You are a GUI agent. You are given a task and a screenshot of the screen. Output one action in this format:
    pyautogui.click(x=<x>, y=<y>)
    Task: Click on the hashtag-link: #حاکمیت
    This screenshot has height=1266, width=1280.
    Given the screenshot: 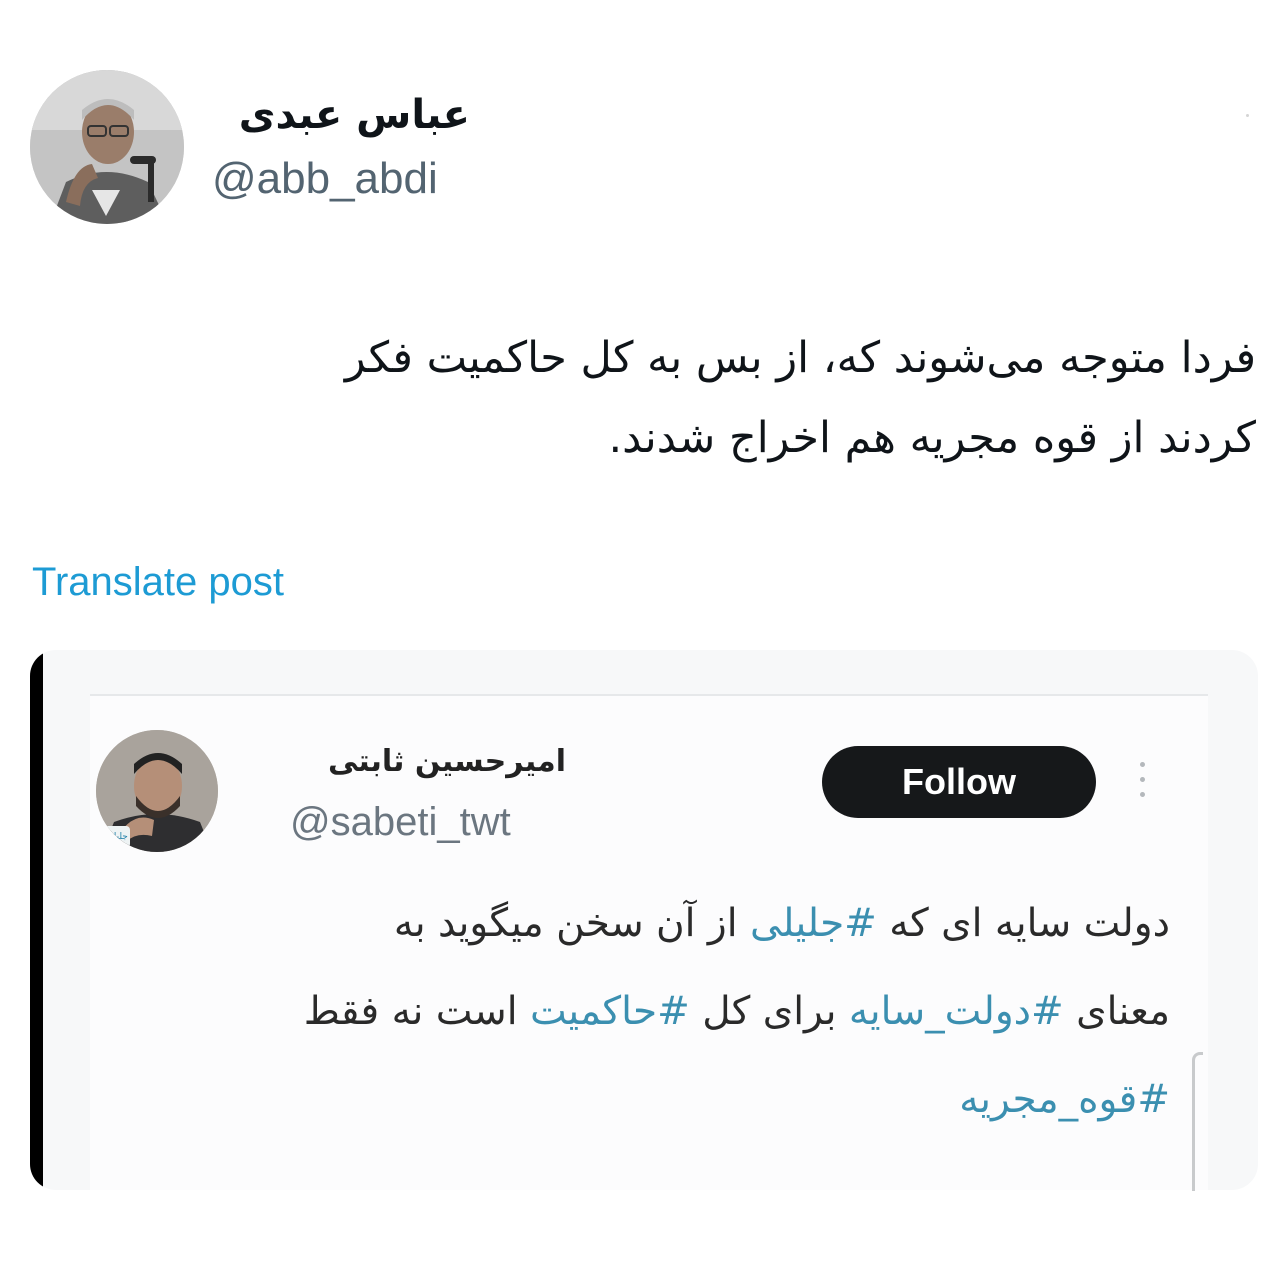 What is the action you would take?
    pyautogui.click(x=609, y=1011)
    